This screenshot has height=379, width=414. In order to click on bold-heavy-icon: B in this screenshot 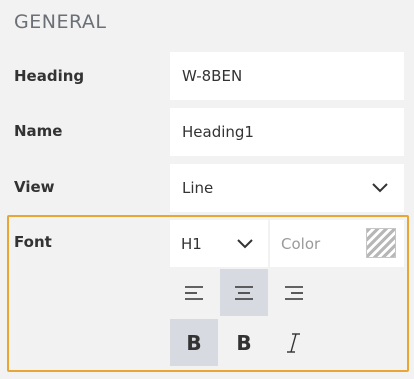, I will do `click(194, 342)`.